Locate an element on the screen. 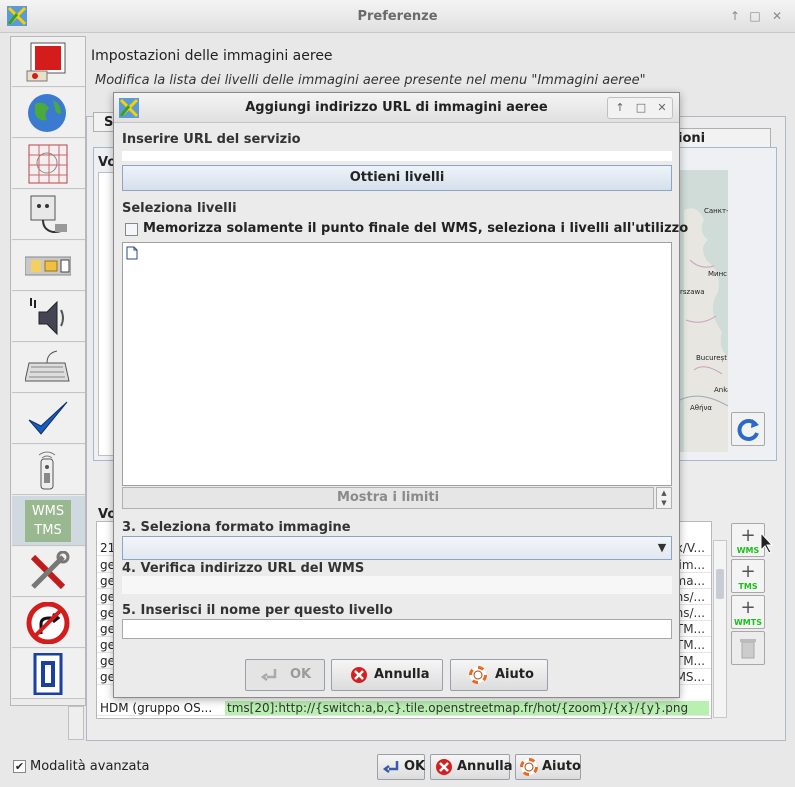  refresh-button is located at coordinates (748, 429).